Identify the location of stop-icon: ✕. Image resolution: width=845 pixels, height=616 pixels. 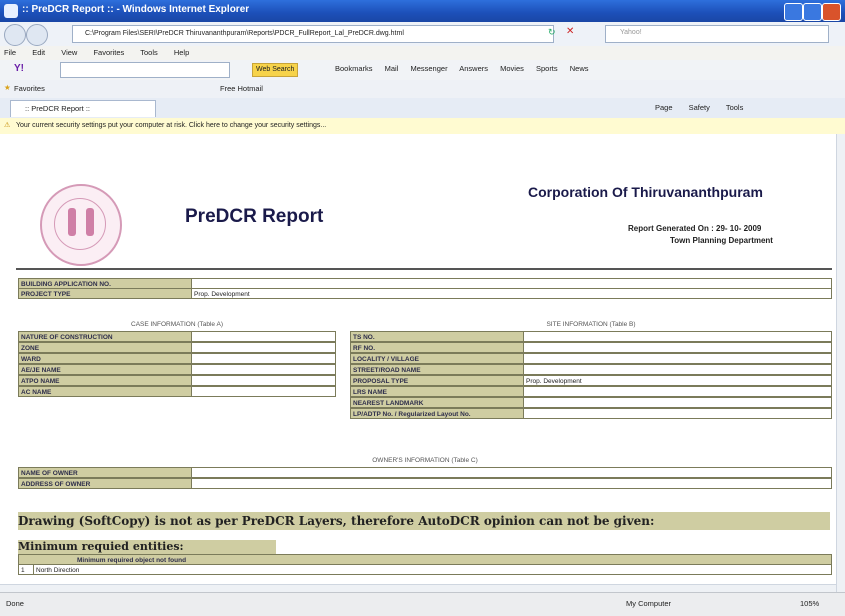
(570, 31).